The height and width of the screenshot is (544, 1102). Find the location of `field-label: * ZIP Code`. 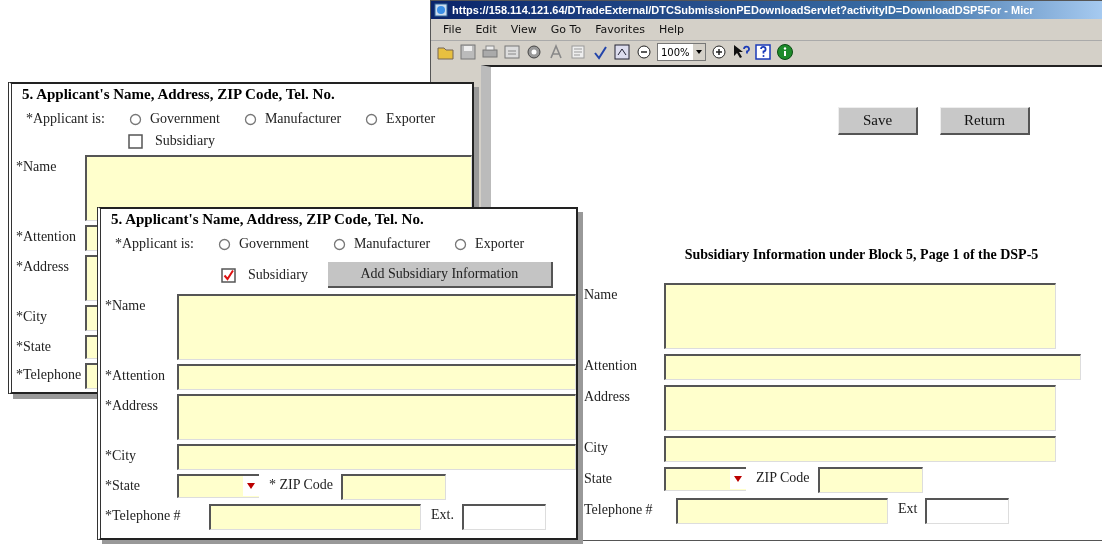

field-label: * ZIP Code is located at coordinates (301, 484).